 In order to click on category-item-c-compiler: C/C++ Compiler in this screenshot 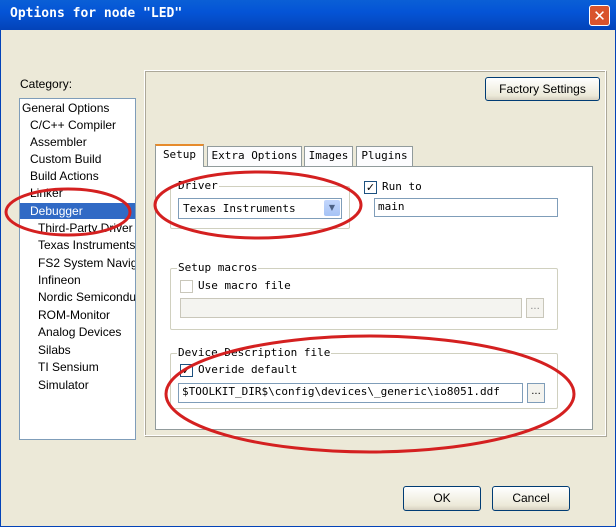, I will do `click(77, 125)`.